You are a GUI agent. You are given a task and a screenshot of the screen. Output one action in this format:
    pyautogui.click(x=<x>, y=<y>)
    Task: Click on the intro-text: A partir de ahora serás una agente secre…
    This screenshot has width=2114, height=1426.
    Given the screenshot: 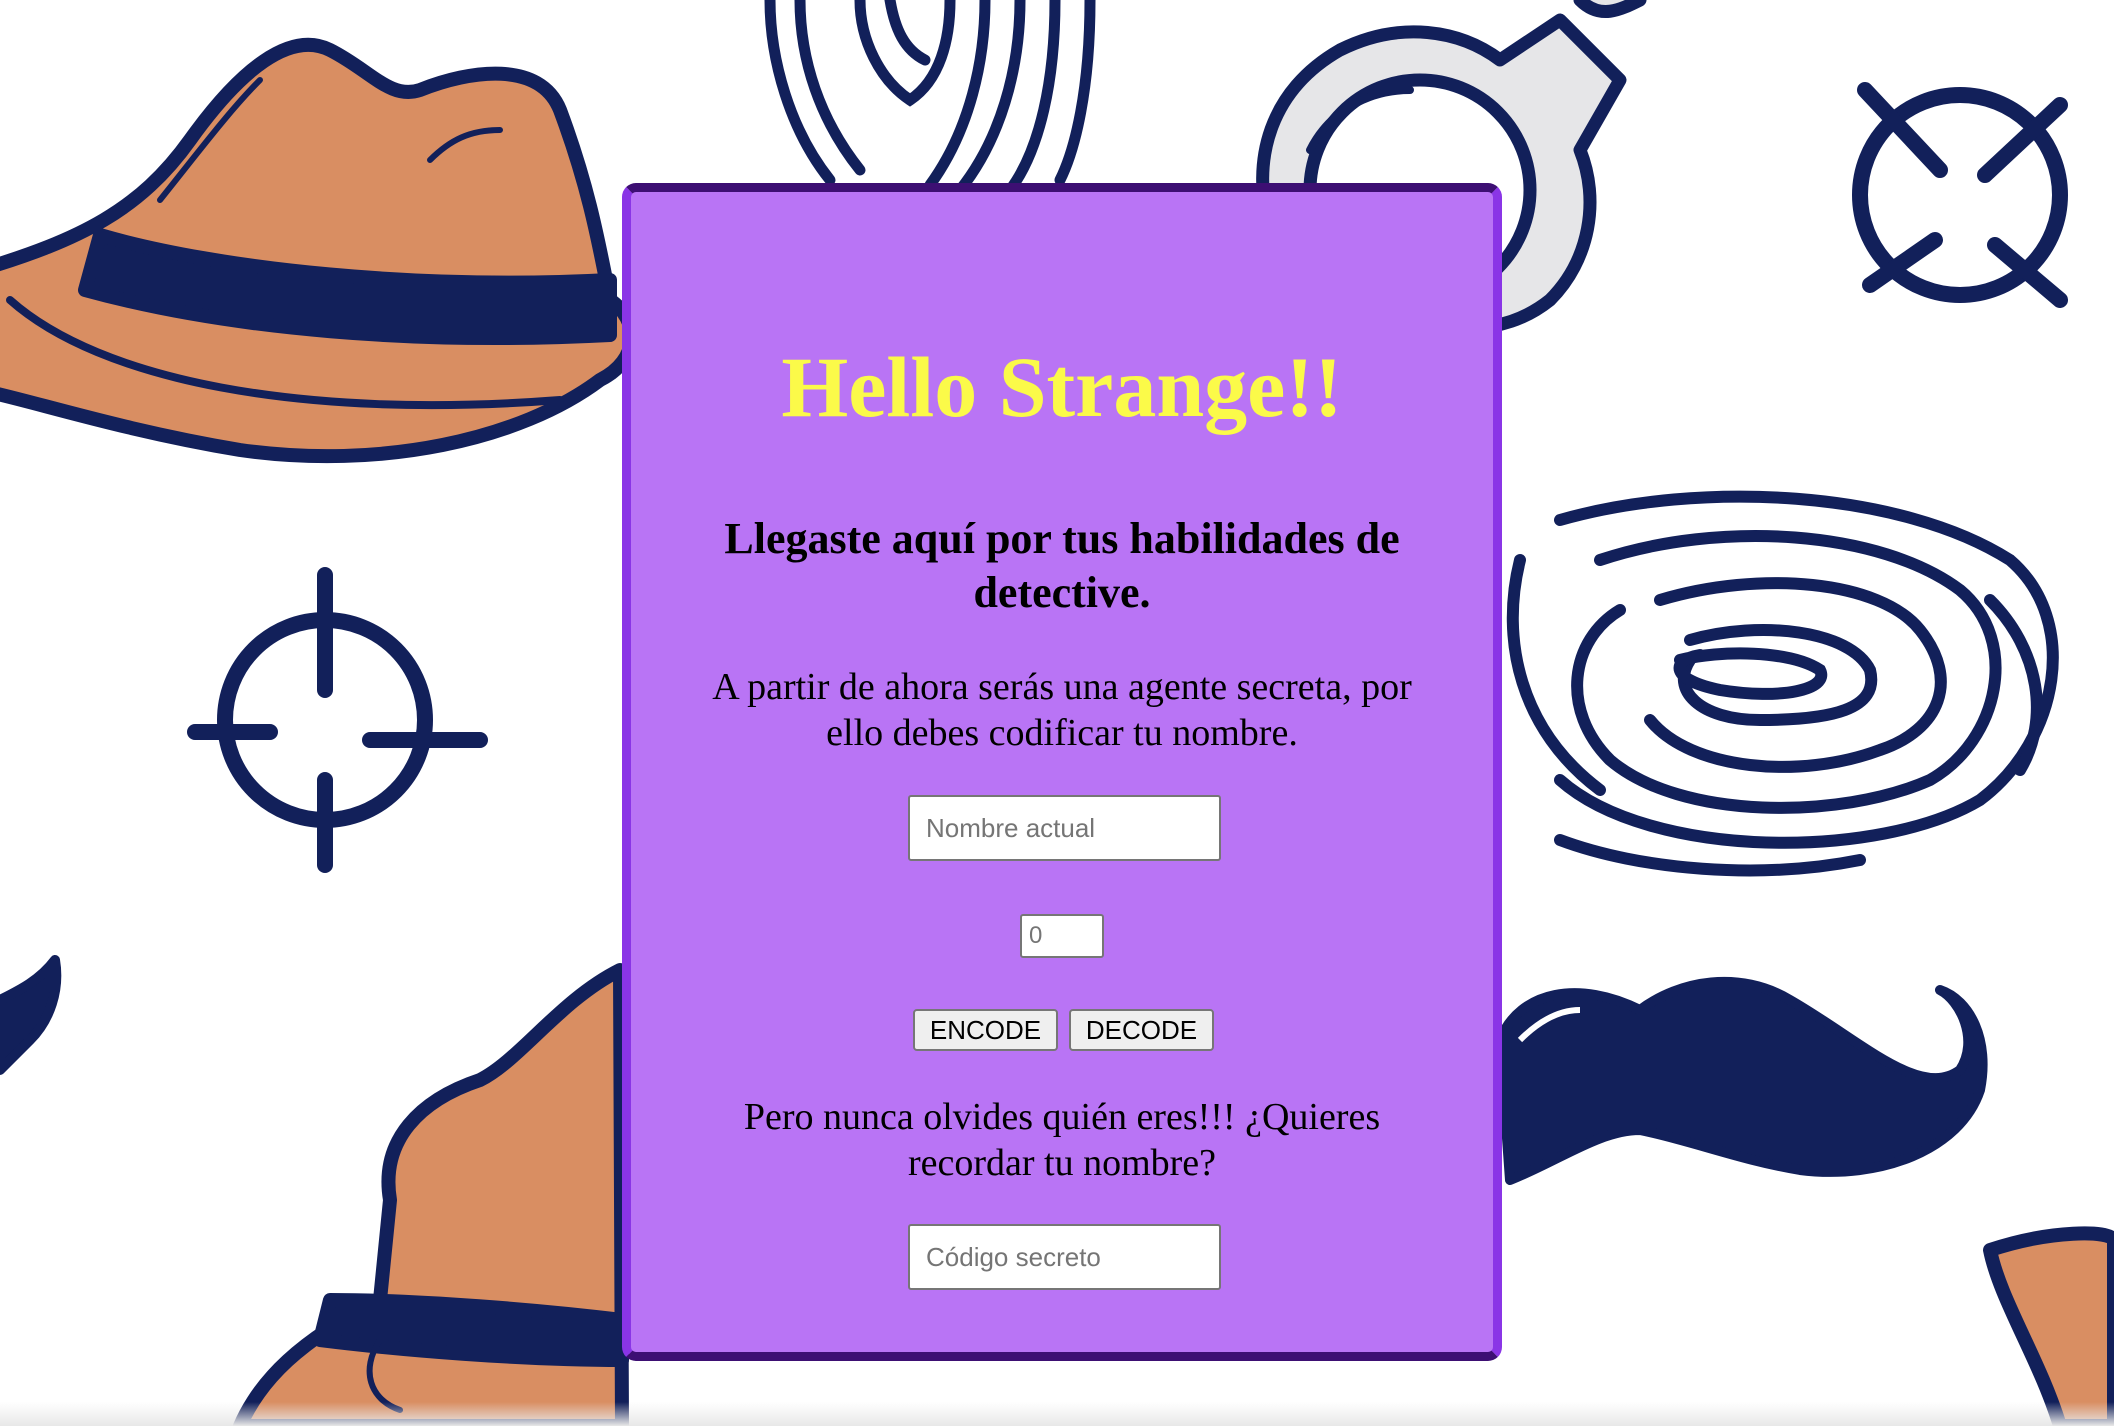 What is the action you would take?
    pyautogui.click(x=1062, y=710)
    